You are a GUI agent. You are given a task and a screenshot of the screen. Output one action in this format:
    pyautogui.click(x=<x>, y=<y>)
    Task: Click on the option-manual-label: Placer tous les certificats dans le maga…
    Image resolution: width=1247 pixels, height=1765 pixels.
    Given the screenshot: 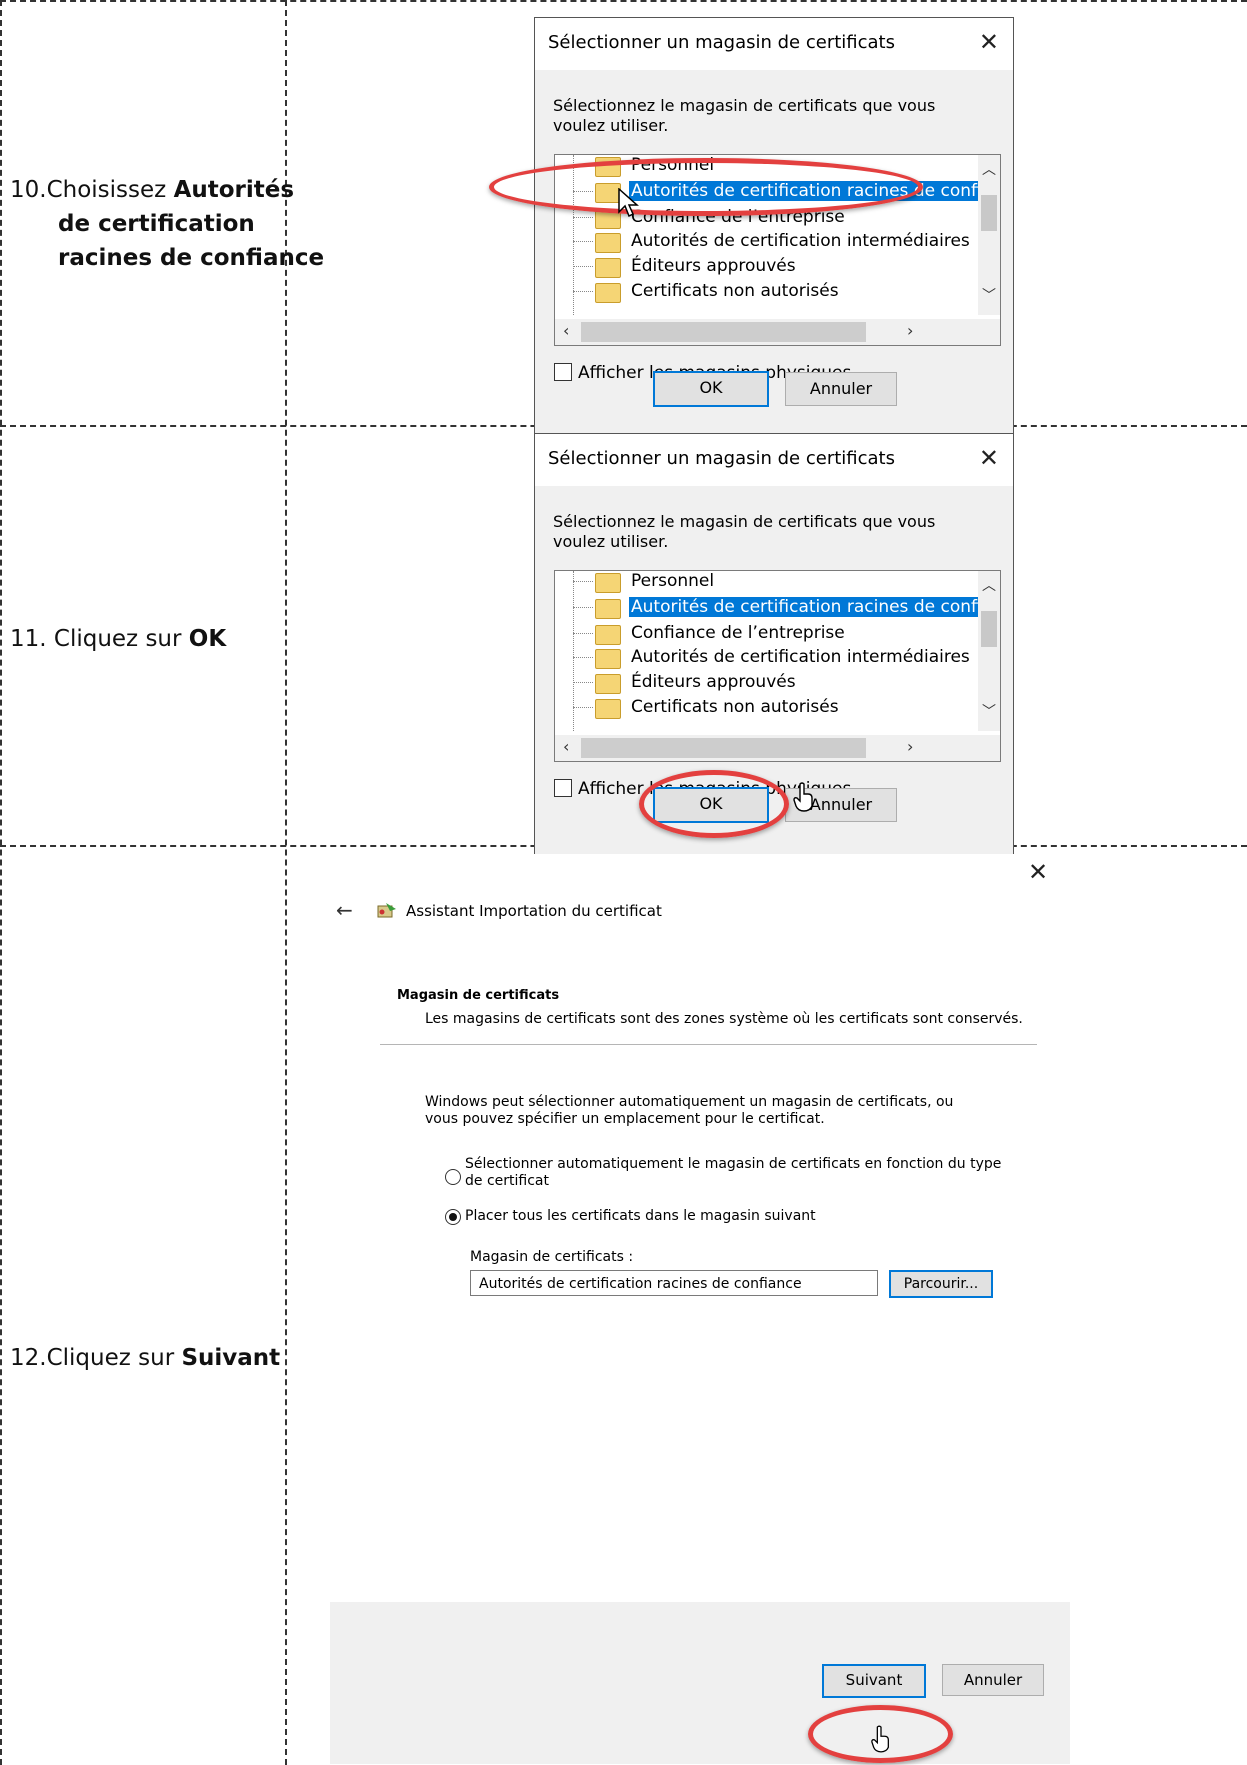 What is the action you would take?
    pyautogui.click(x=640, y=1216)
    